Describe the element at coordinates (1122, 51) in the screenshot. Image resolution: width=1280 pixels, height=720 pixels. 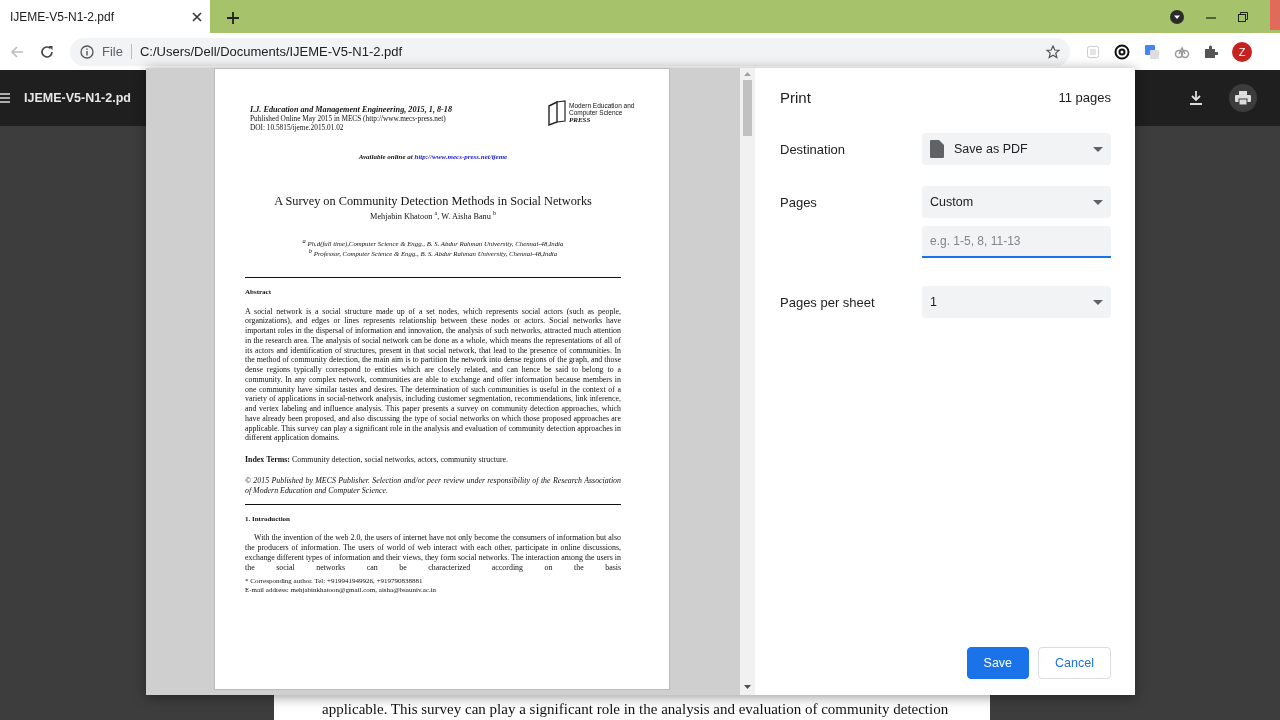
I see `extension-icon` at that location.